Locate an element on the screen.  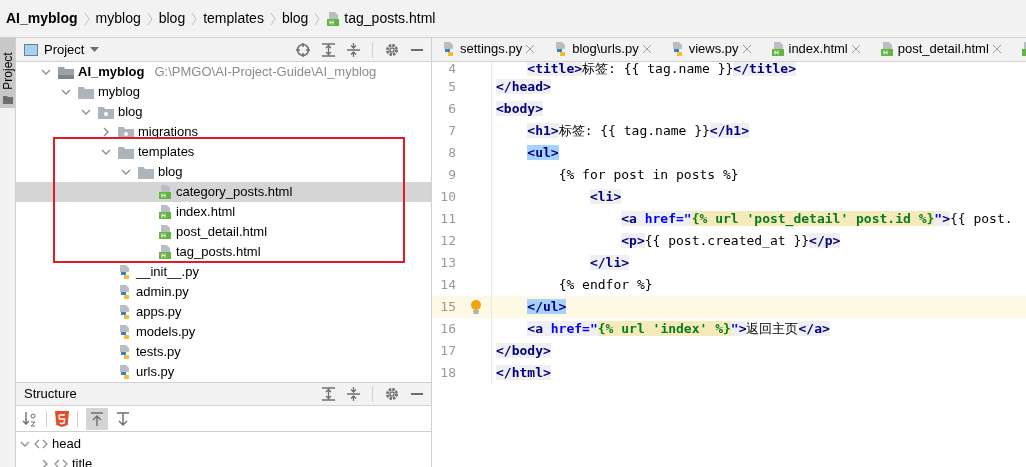
autoscroll-to-source-toggle is located at coordinates (97, 418).